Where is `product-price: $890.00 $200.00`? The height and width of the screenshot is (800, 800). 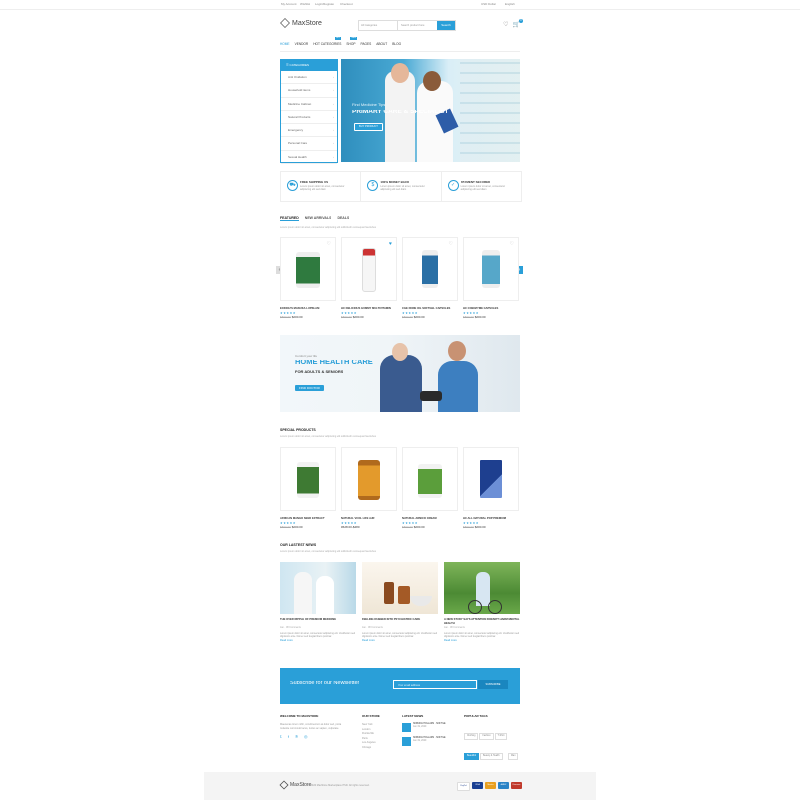 product-price: $890.00 $200.00 is located at coordinates (491, 527).